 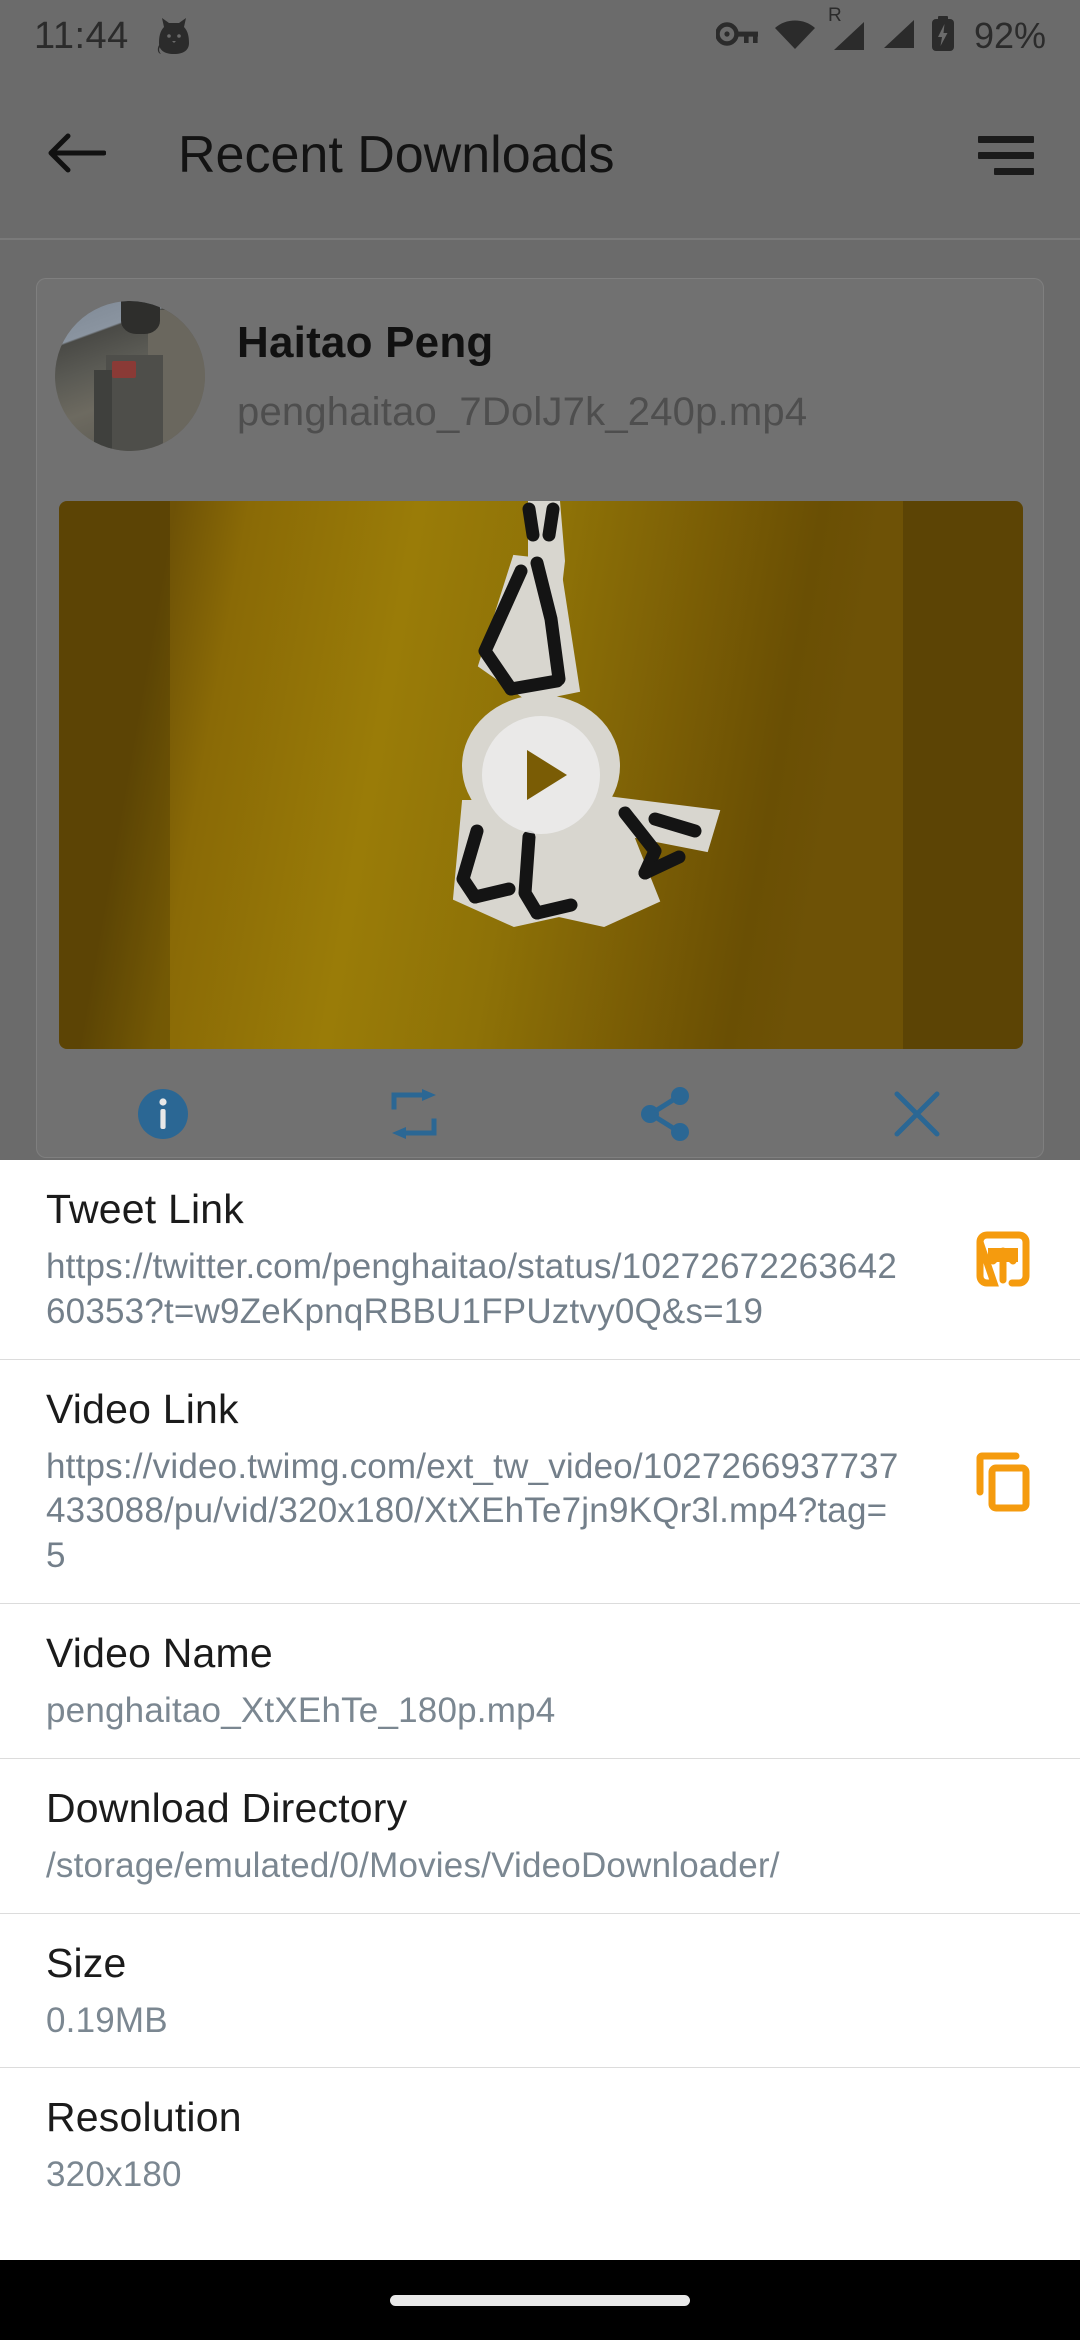 I want to click on detail-label: Download Directory, so click(x=227, y=1807).